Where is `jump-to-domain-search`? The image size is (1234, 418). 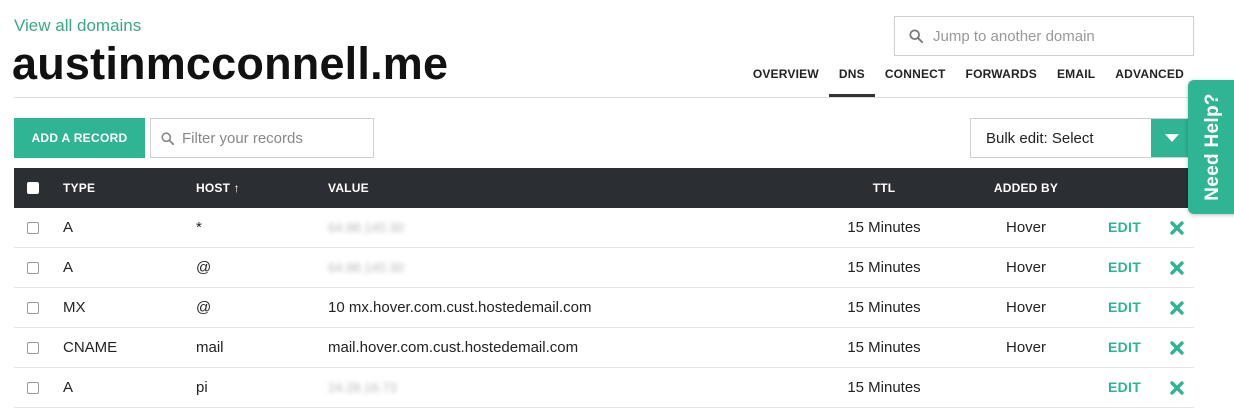 jump-to-domain-search is located at coordinates (1044, 36).